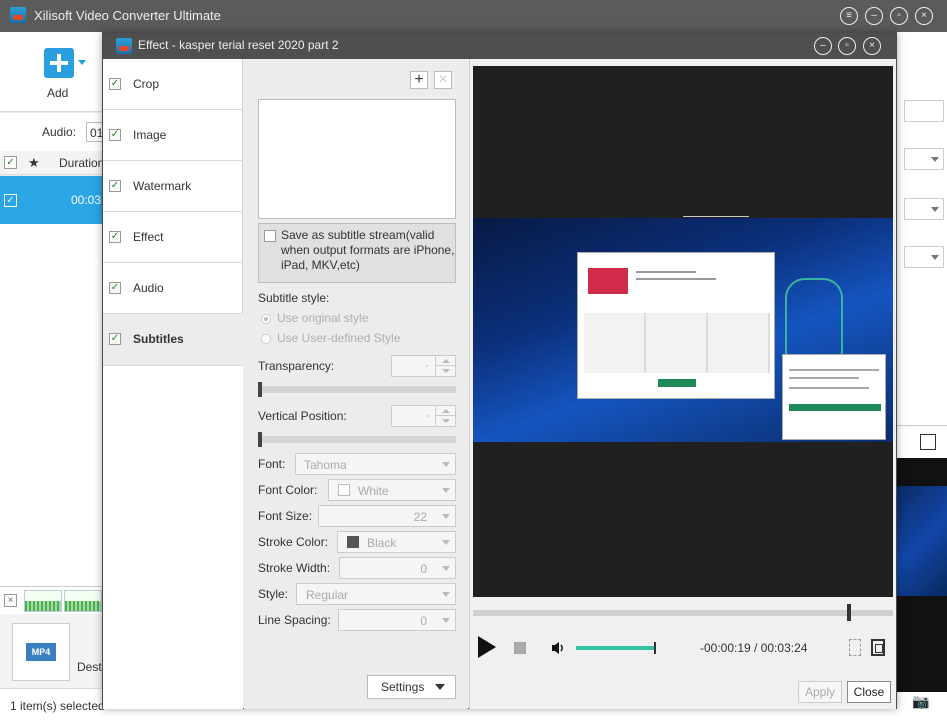 Image resolution: width=947 pixels, height=721 pixels. What do you see at coordinates (88, 200) in the screenshot?
I see `row-duration: 00:03:` at bounding box center [88, 200].